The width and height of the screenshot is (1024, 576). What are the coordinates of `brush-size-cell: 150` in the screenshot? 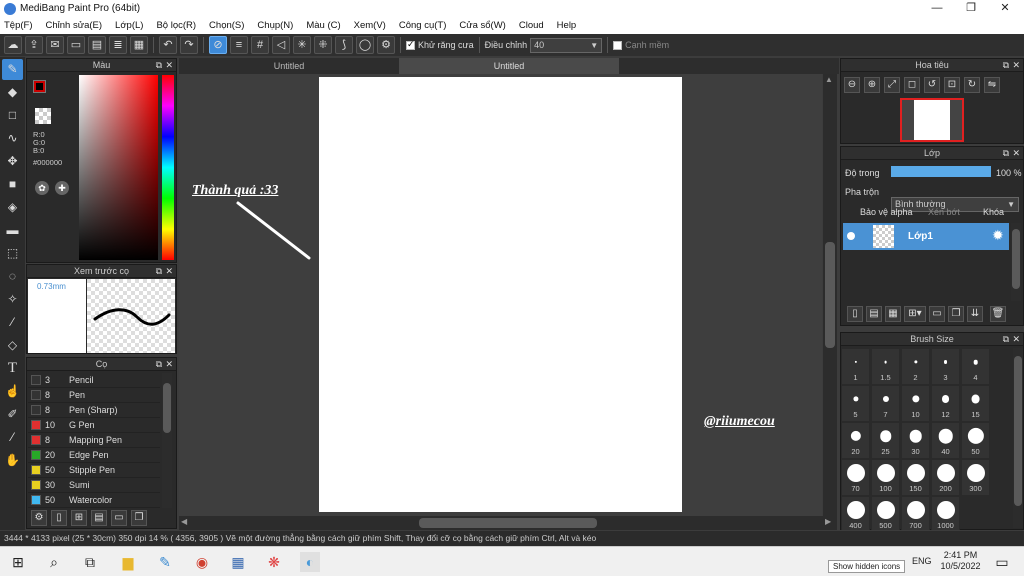 It's located at (915, 477).